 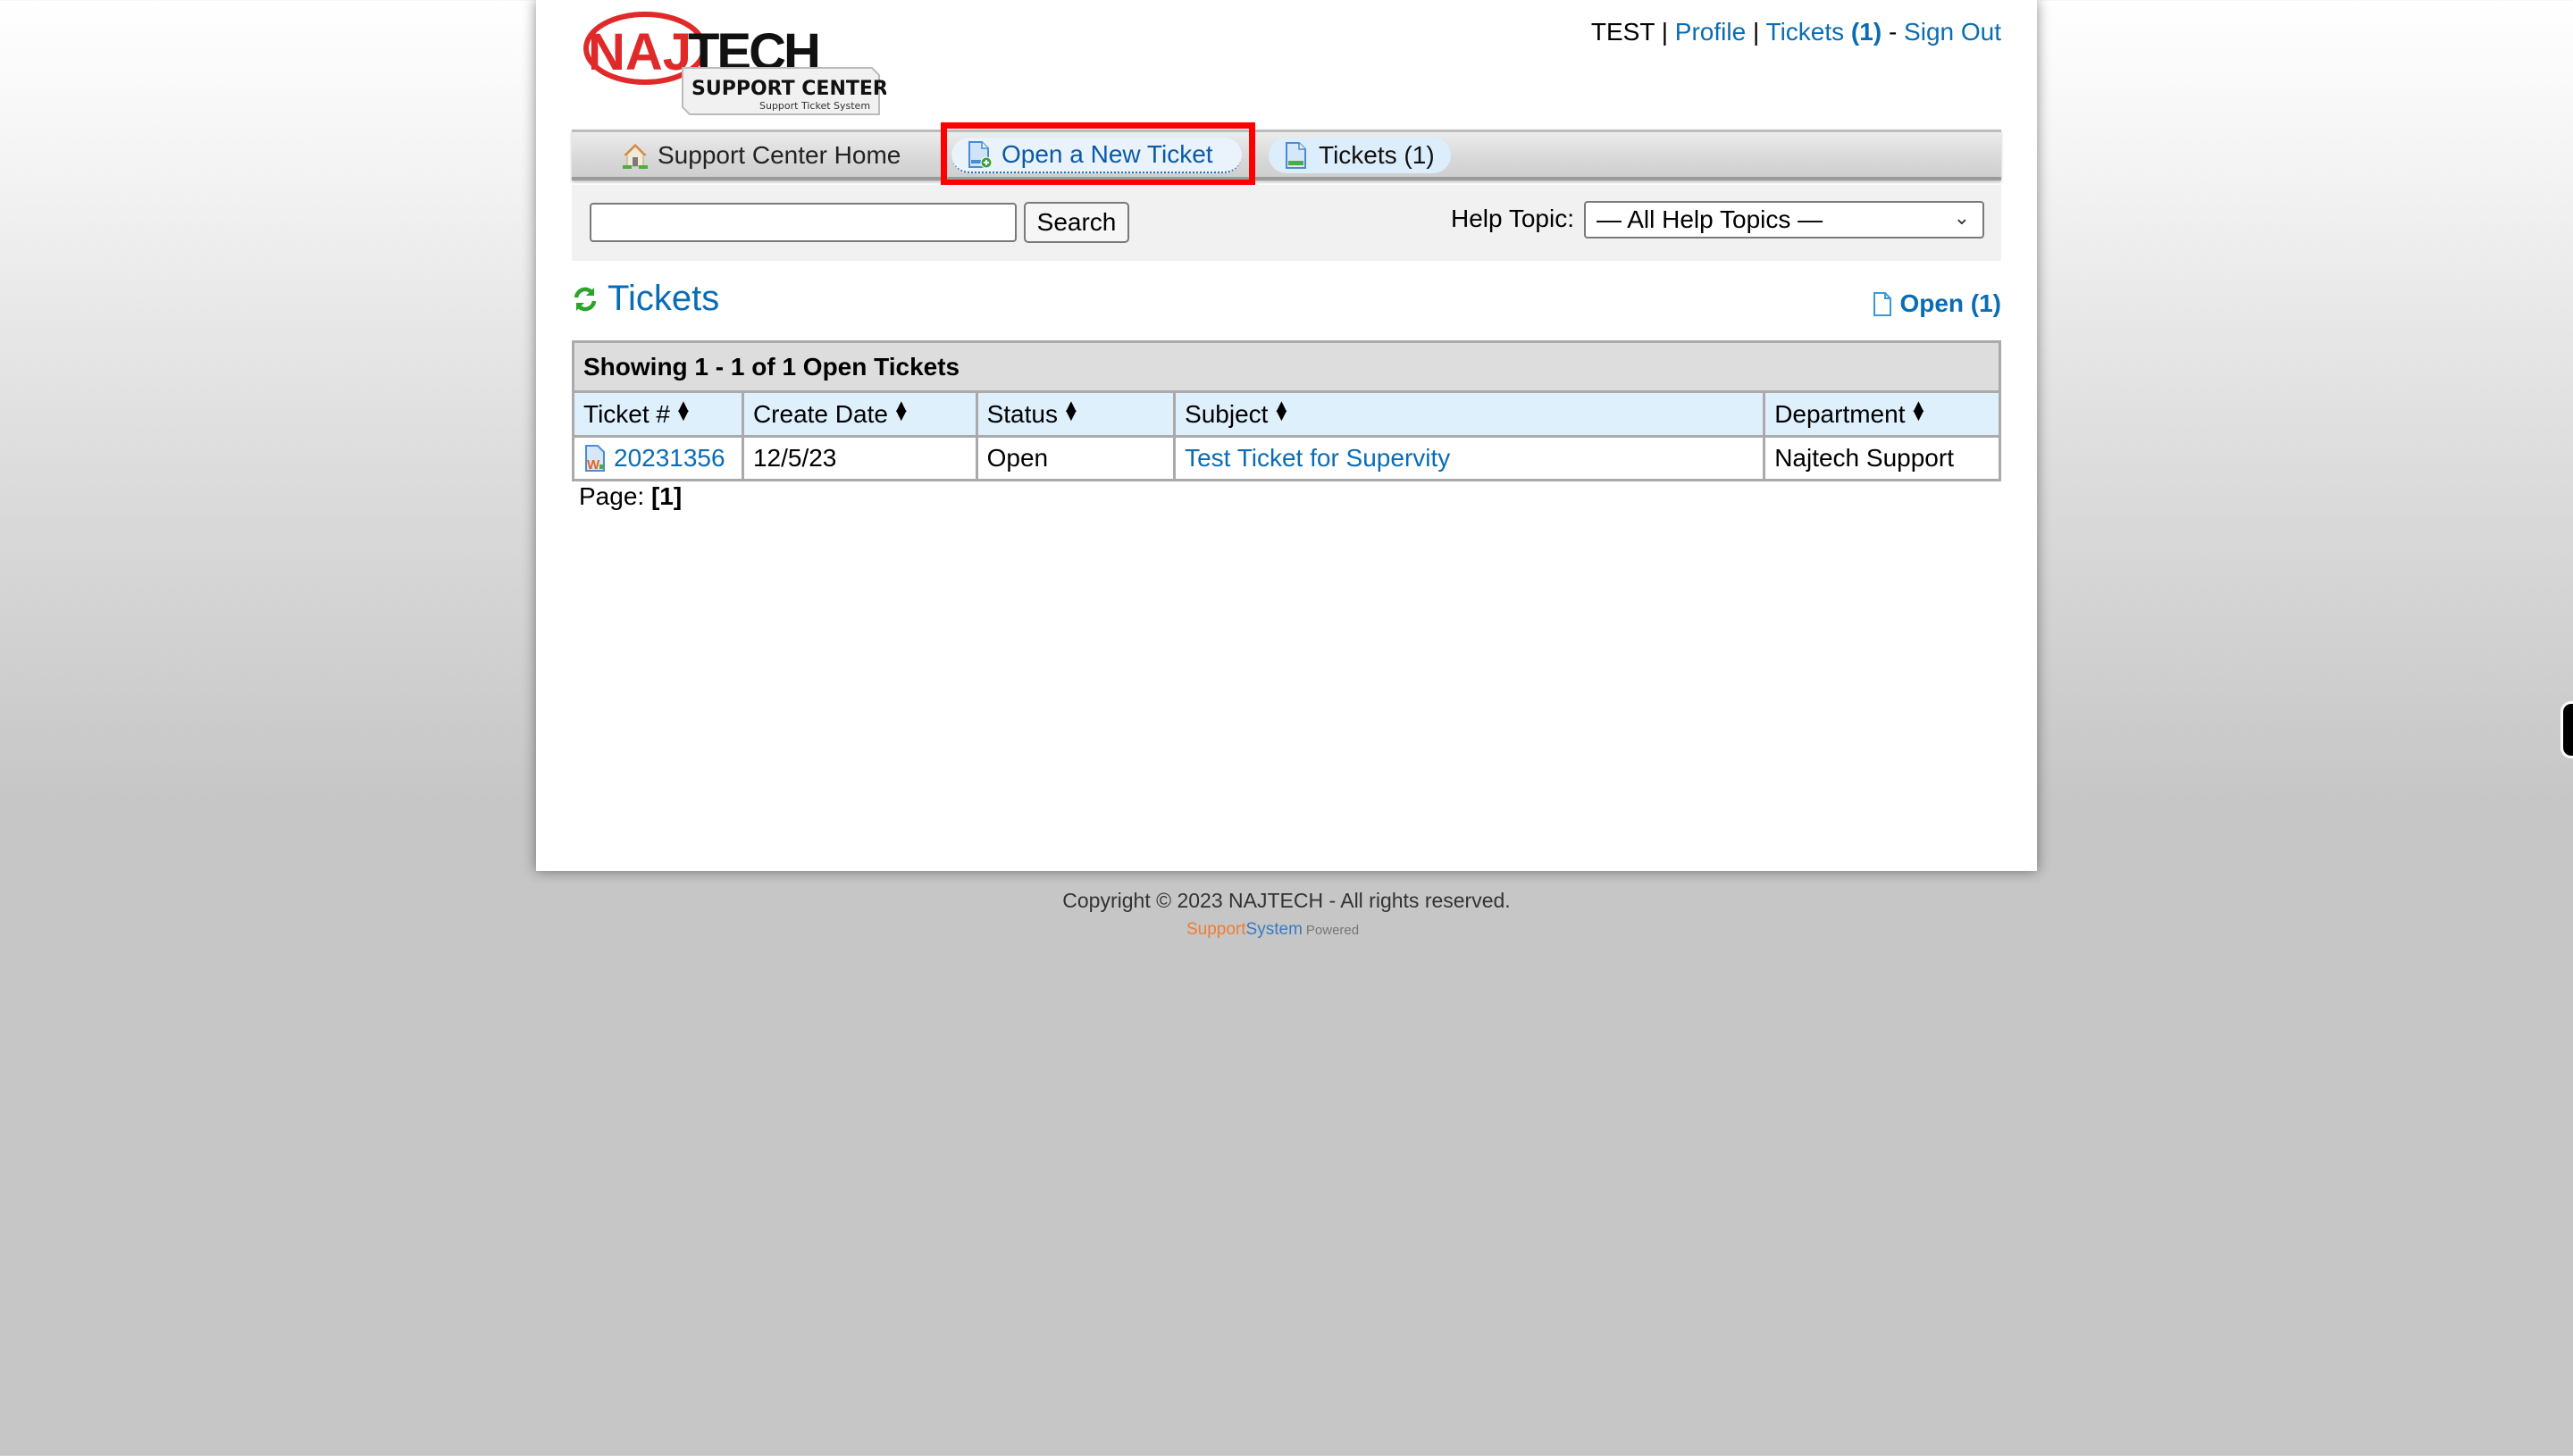 What do you see at coordinates (1882, 303) in the screenshot?
I see `document-icon` at bounding box center [1882, 303].